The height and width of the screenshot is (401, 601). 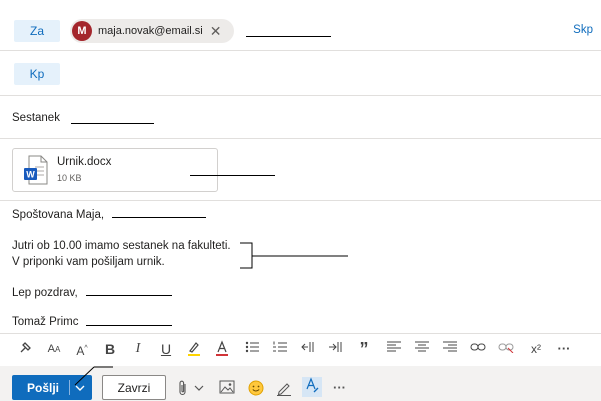 I want to click on font-size-increase-icon: A^, so click(x=82, y=350).